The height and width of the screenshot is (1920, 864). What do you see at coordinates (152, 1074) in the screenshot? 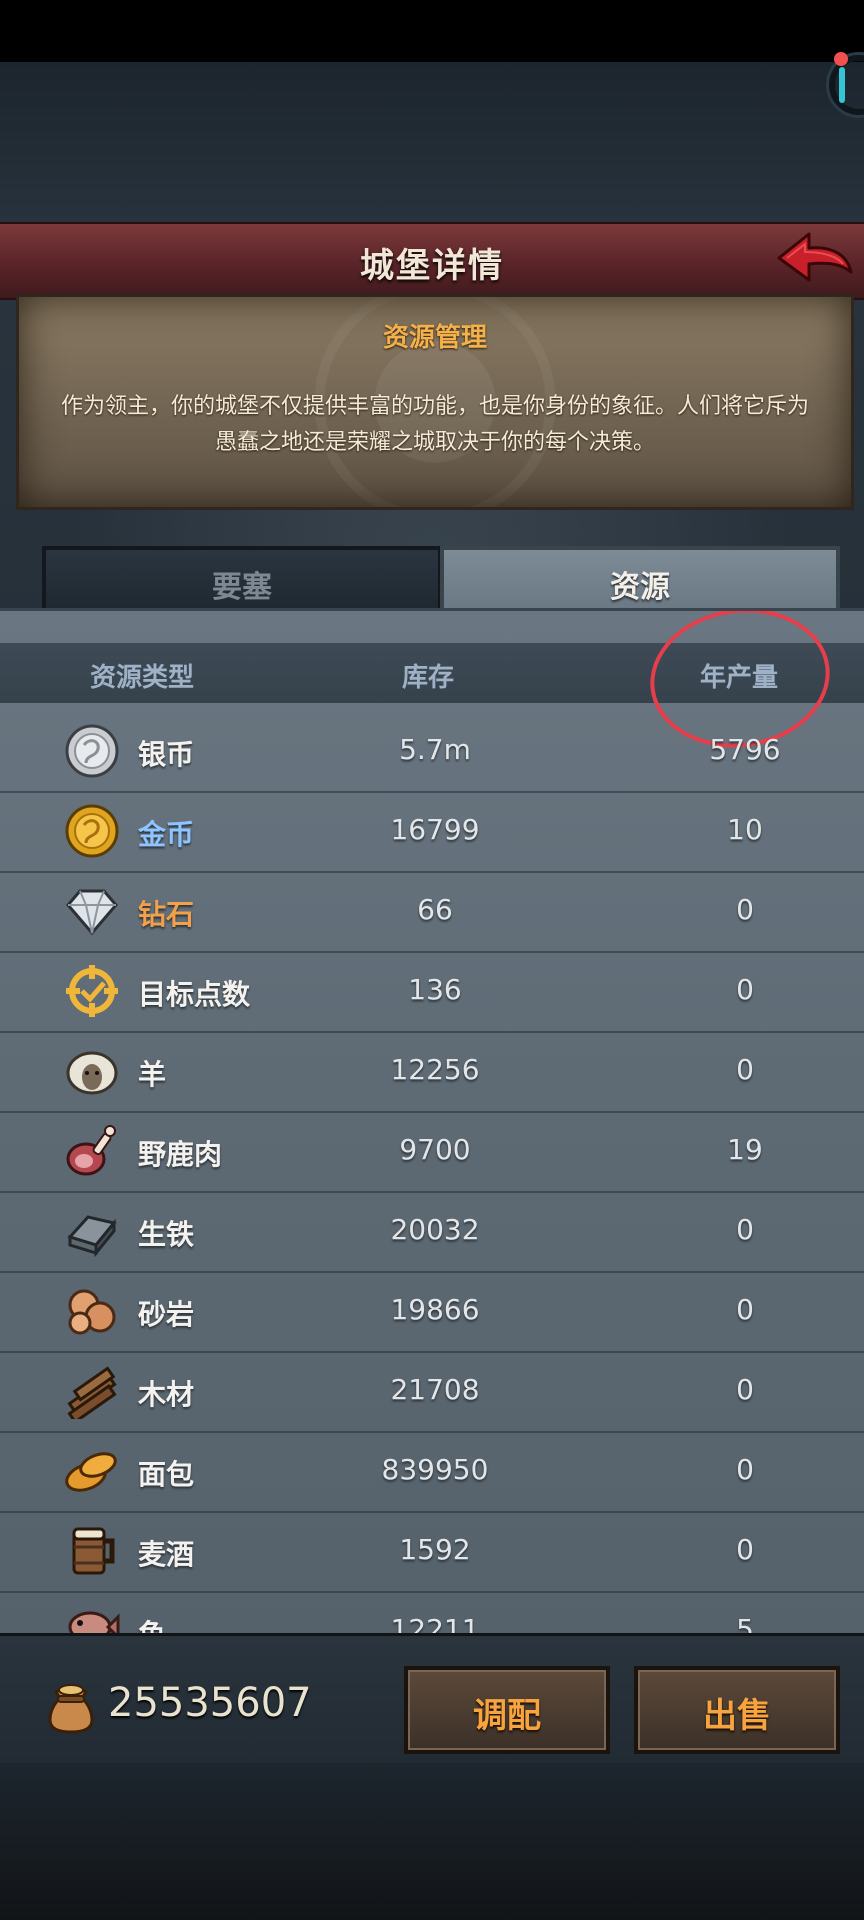
I see `resource-name: 羊` at bounding box center [152, 1074].